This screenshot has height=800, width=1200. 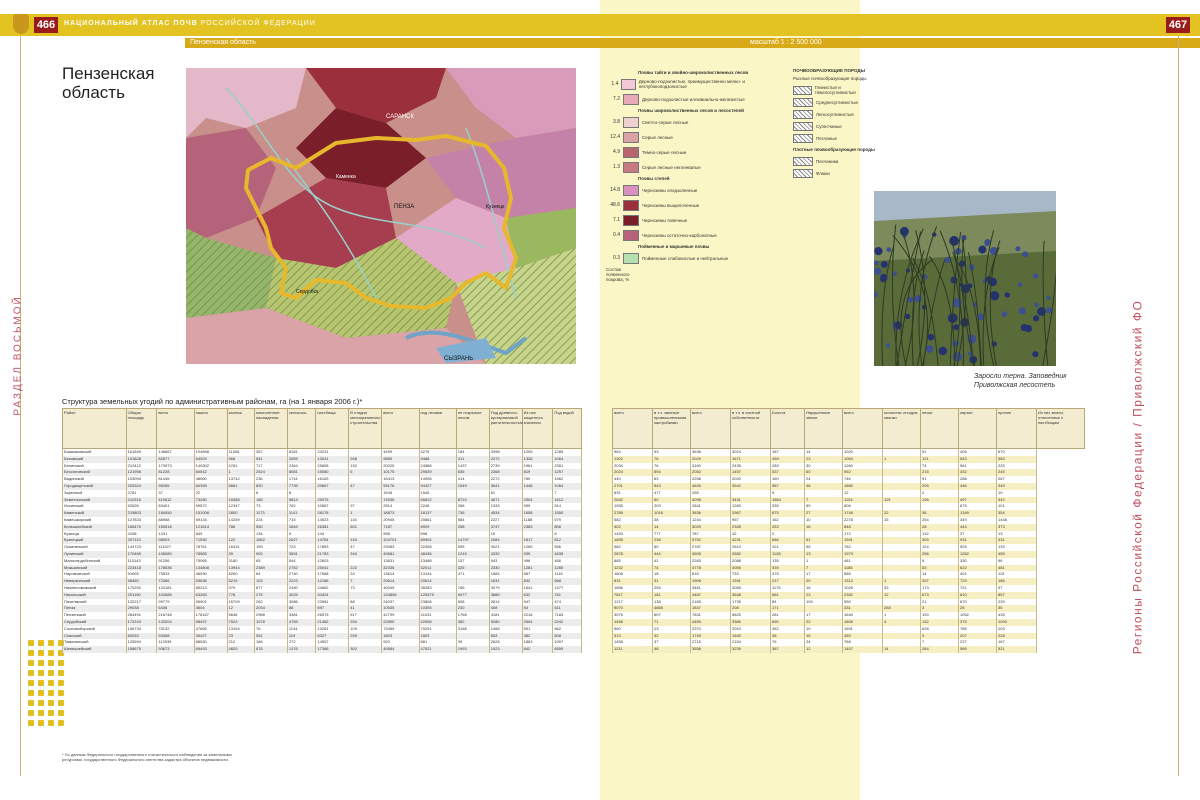 I want to click on table-cell: 459, so click(x=862, y=636).